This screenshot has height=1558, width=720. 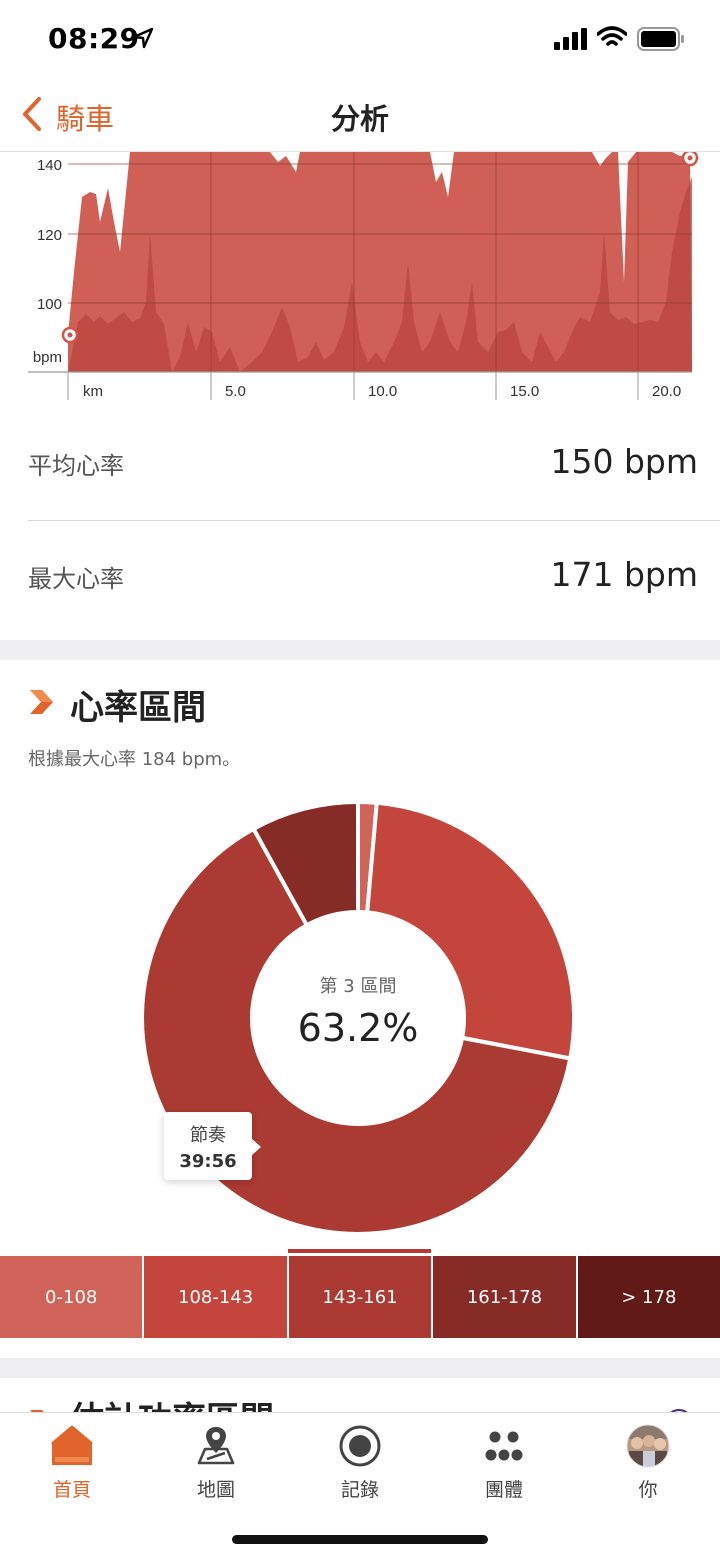 What do you see at coordinates (358, 986) in the screenshot?
I see `selected-zone-label: 第 3 區間` at bounding box center [358, 986].